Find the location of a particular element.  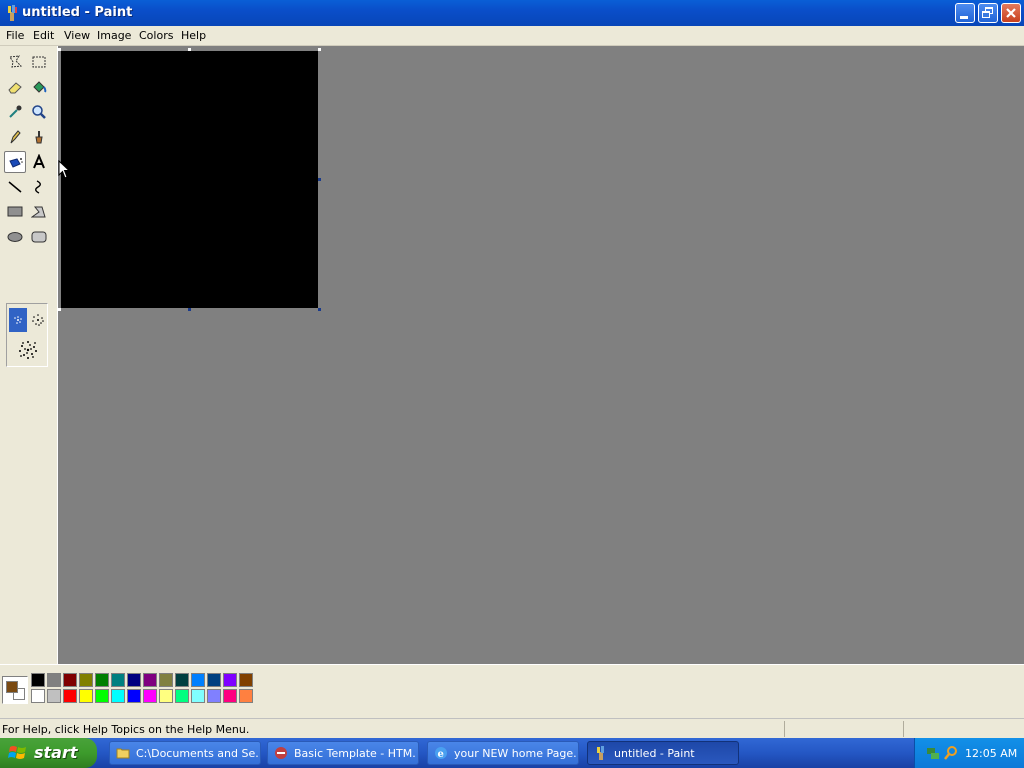

fill-with-color-tool is located at coordinates (39, 87).